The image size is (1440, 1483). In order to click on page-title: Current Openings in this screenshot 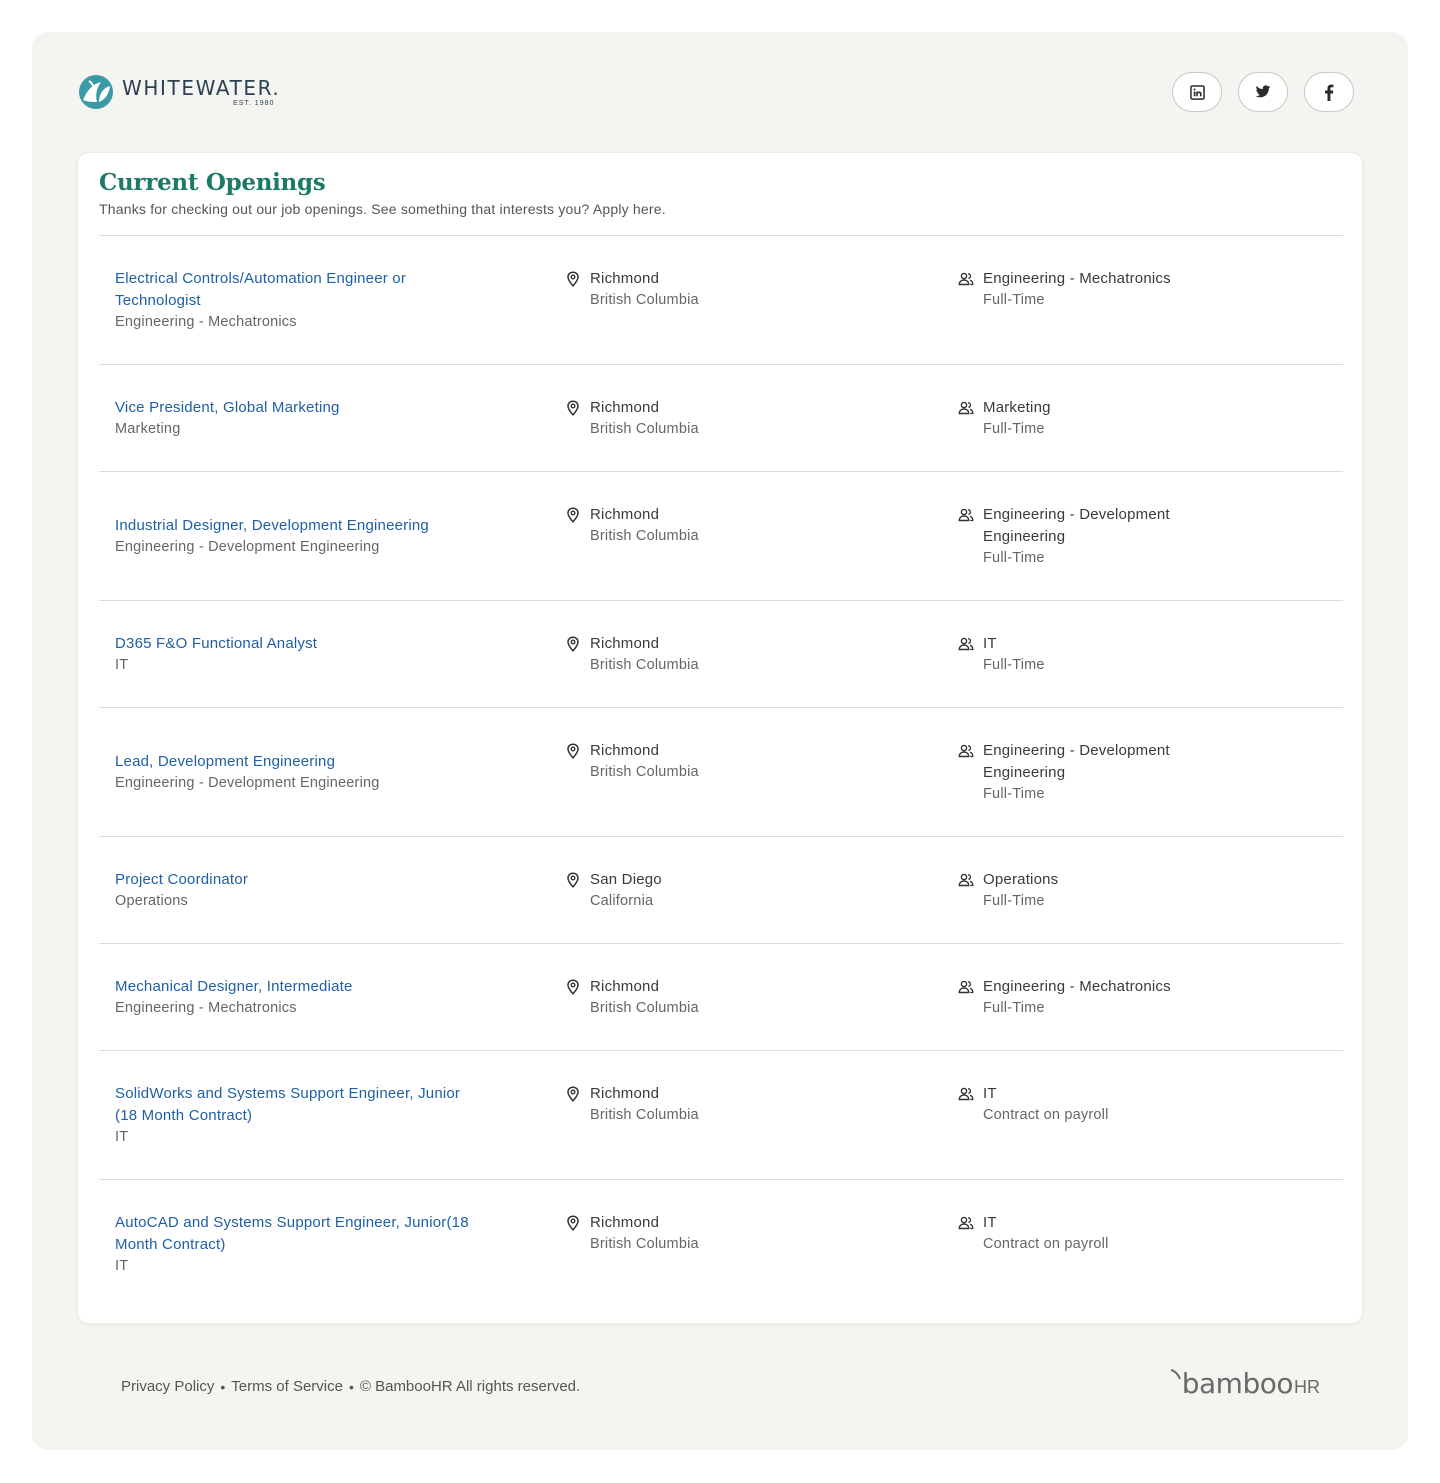, I will do `click(212, 182)`.